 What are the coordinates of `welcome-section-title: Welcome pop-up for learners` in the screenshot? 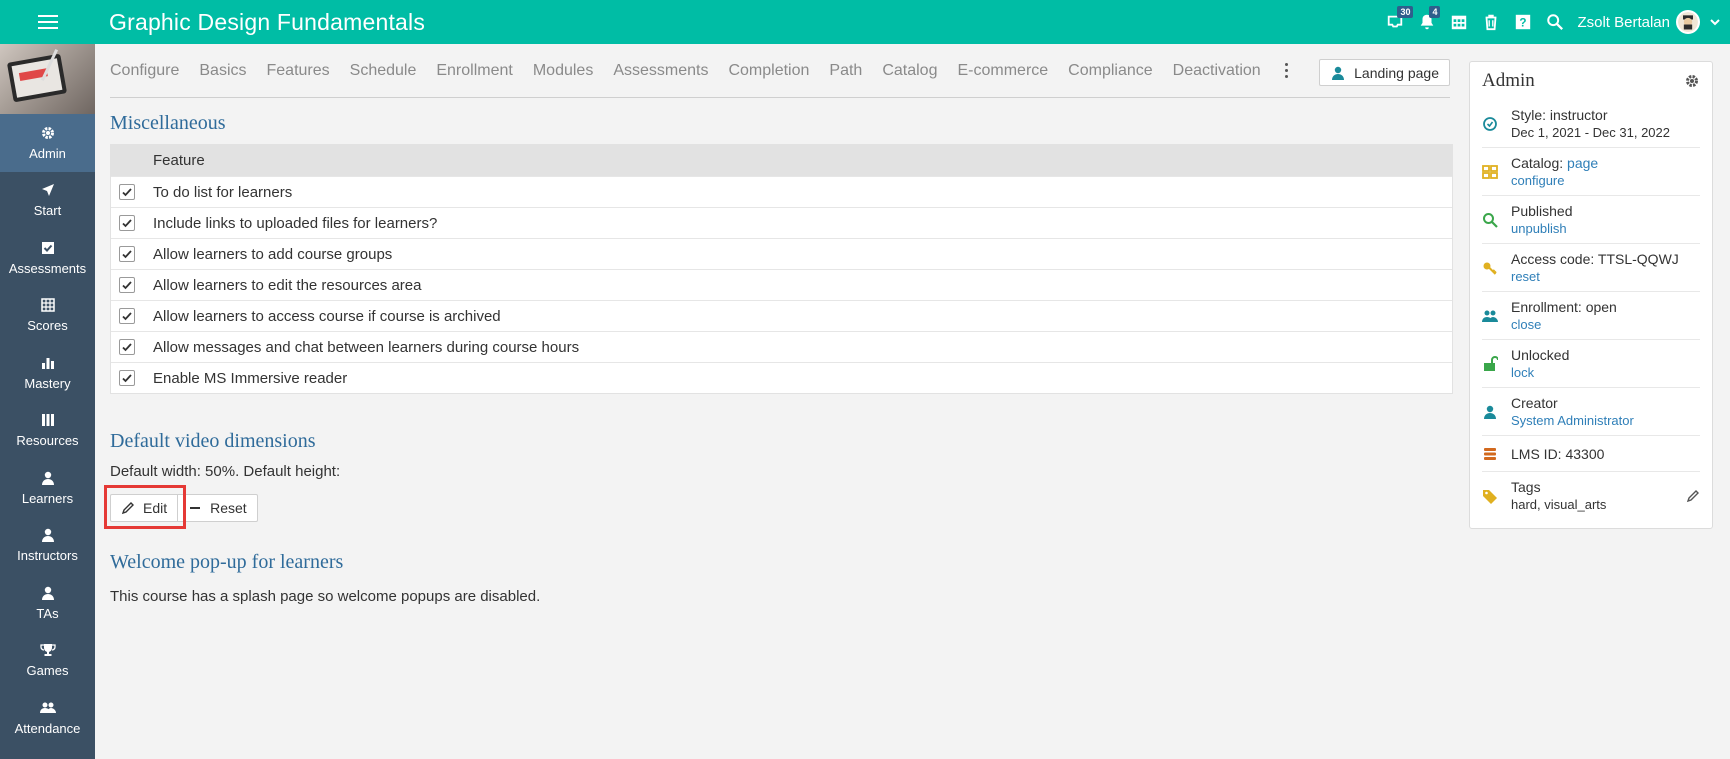 It's located at (227, 562).